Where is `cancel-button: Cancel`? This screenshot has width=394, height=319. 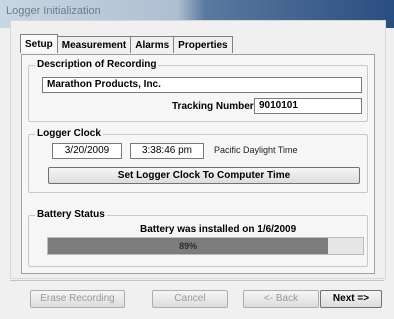
cancel-button: Cancel is located at coordinates (190, 299).